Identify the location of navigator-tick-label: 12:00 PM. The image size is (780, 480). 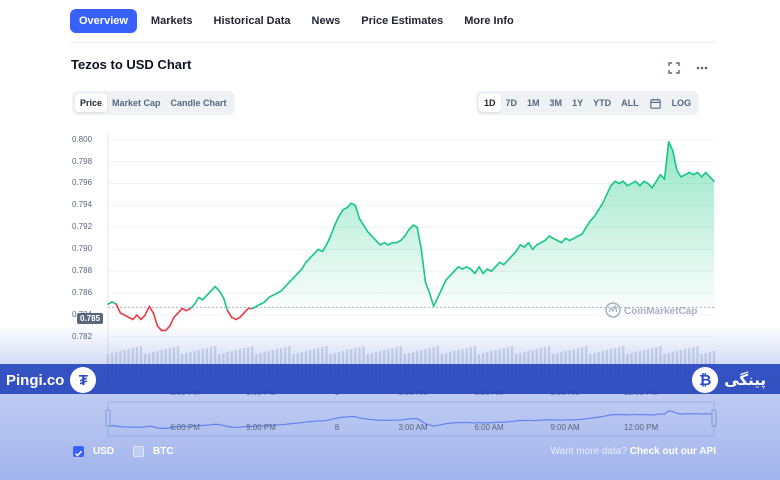
(641, 427).